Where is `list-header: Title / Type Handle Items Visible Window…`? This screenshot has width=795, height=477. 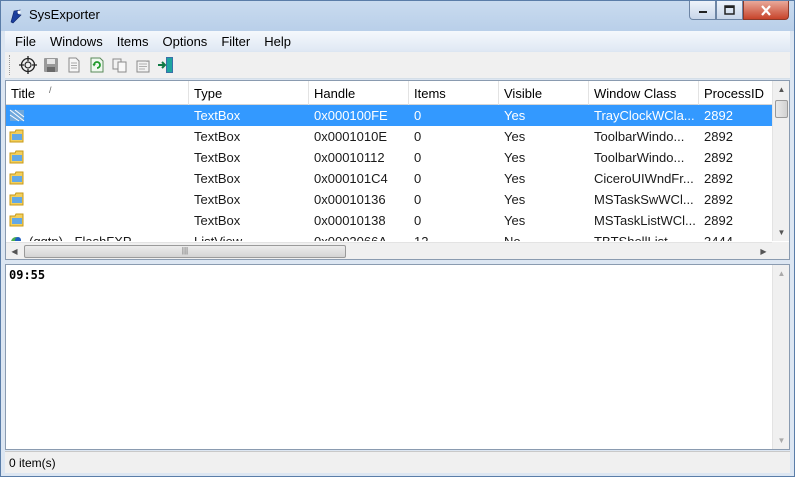
list-header: Title / Type Handle Items Visible Window… is located at coordinates (390, 93).